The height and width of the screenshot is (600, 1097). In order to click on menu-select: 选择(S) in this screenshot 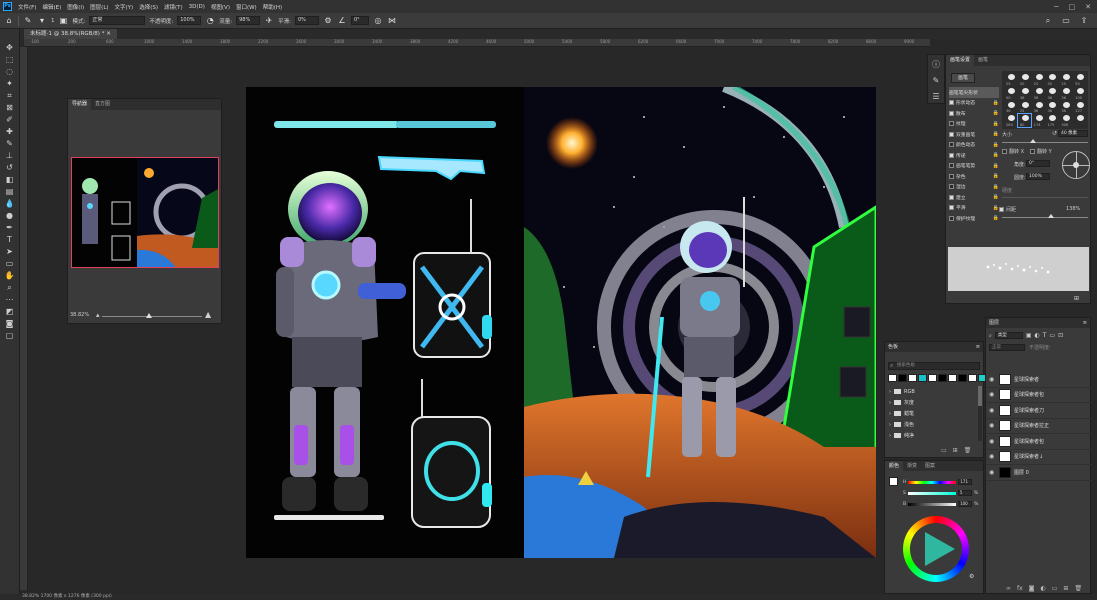, I will do `click(148, 7)`.